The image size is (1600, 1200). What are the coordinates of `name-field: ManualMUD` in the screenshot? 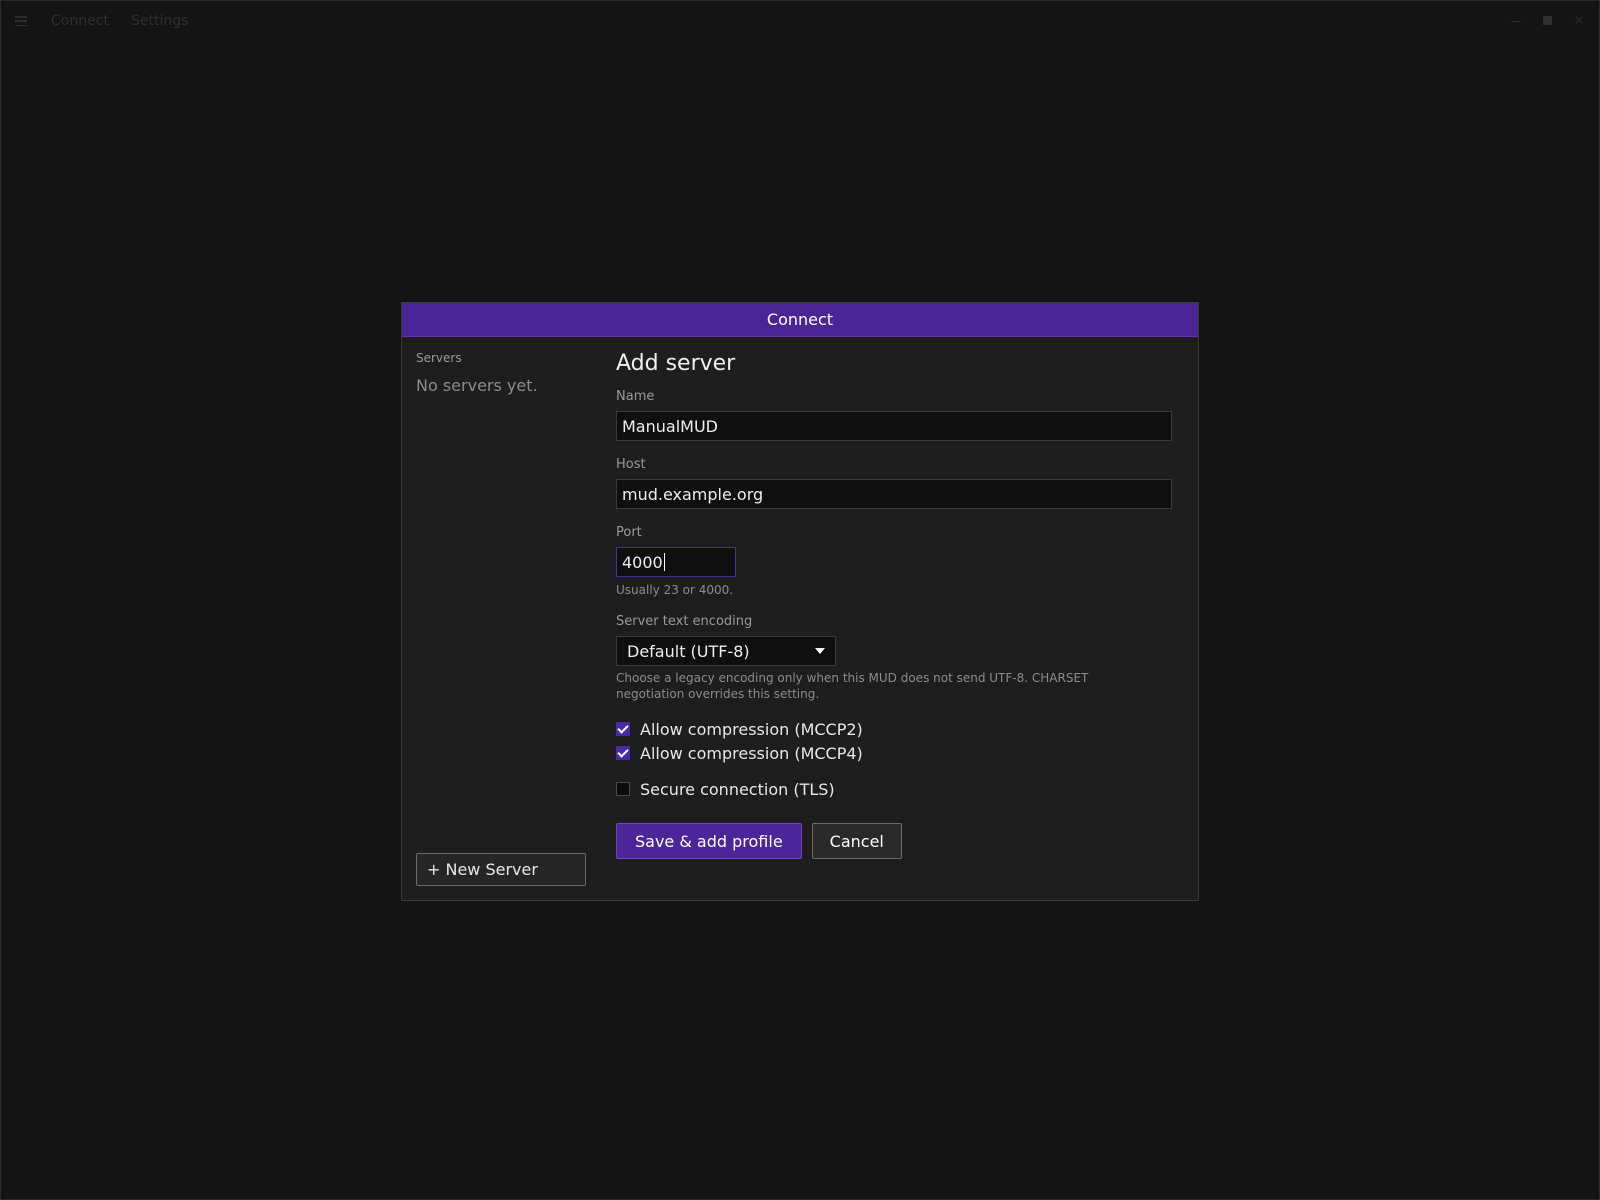 It's located at (894, 426).